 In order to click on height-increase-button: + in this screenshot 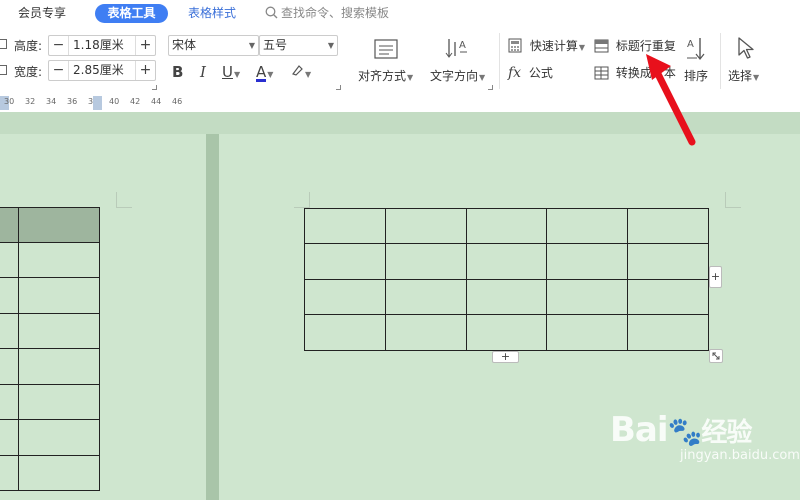, I will do `click(145, 45)`.